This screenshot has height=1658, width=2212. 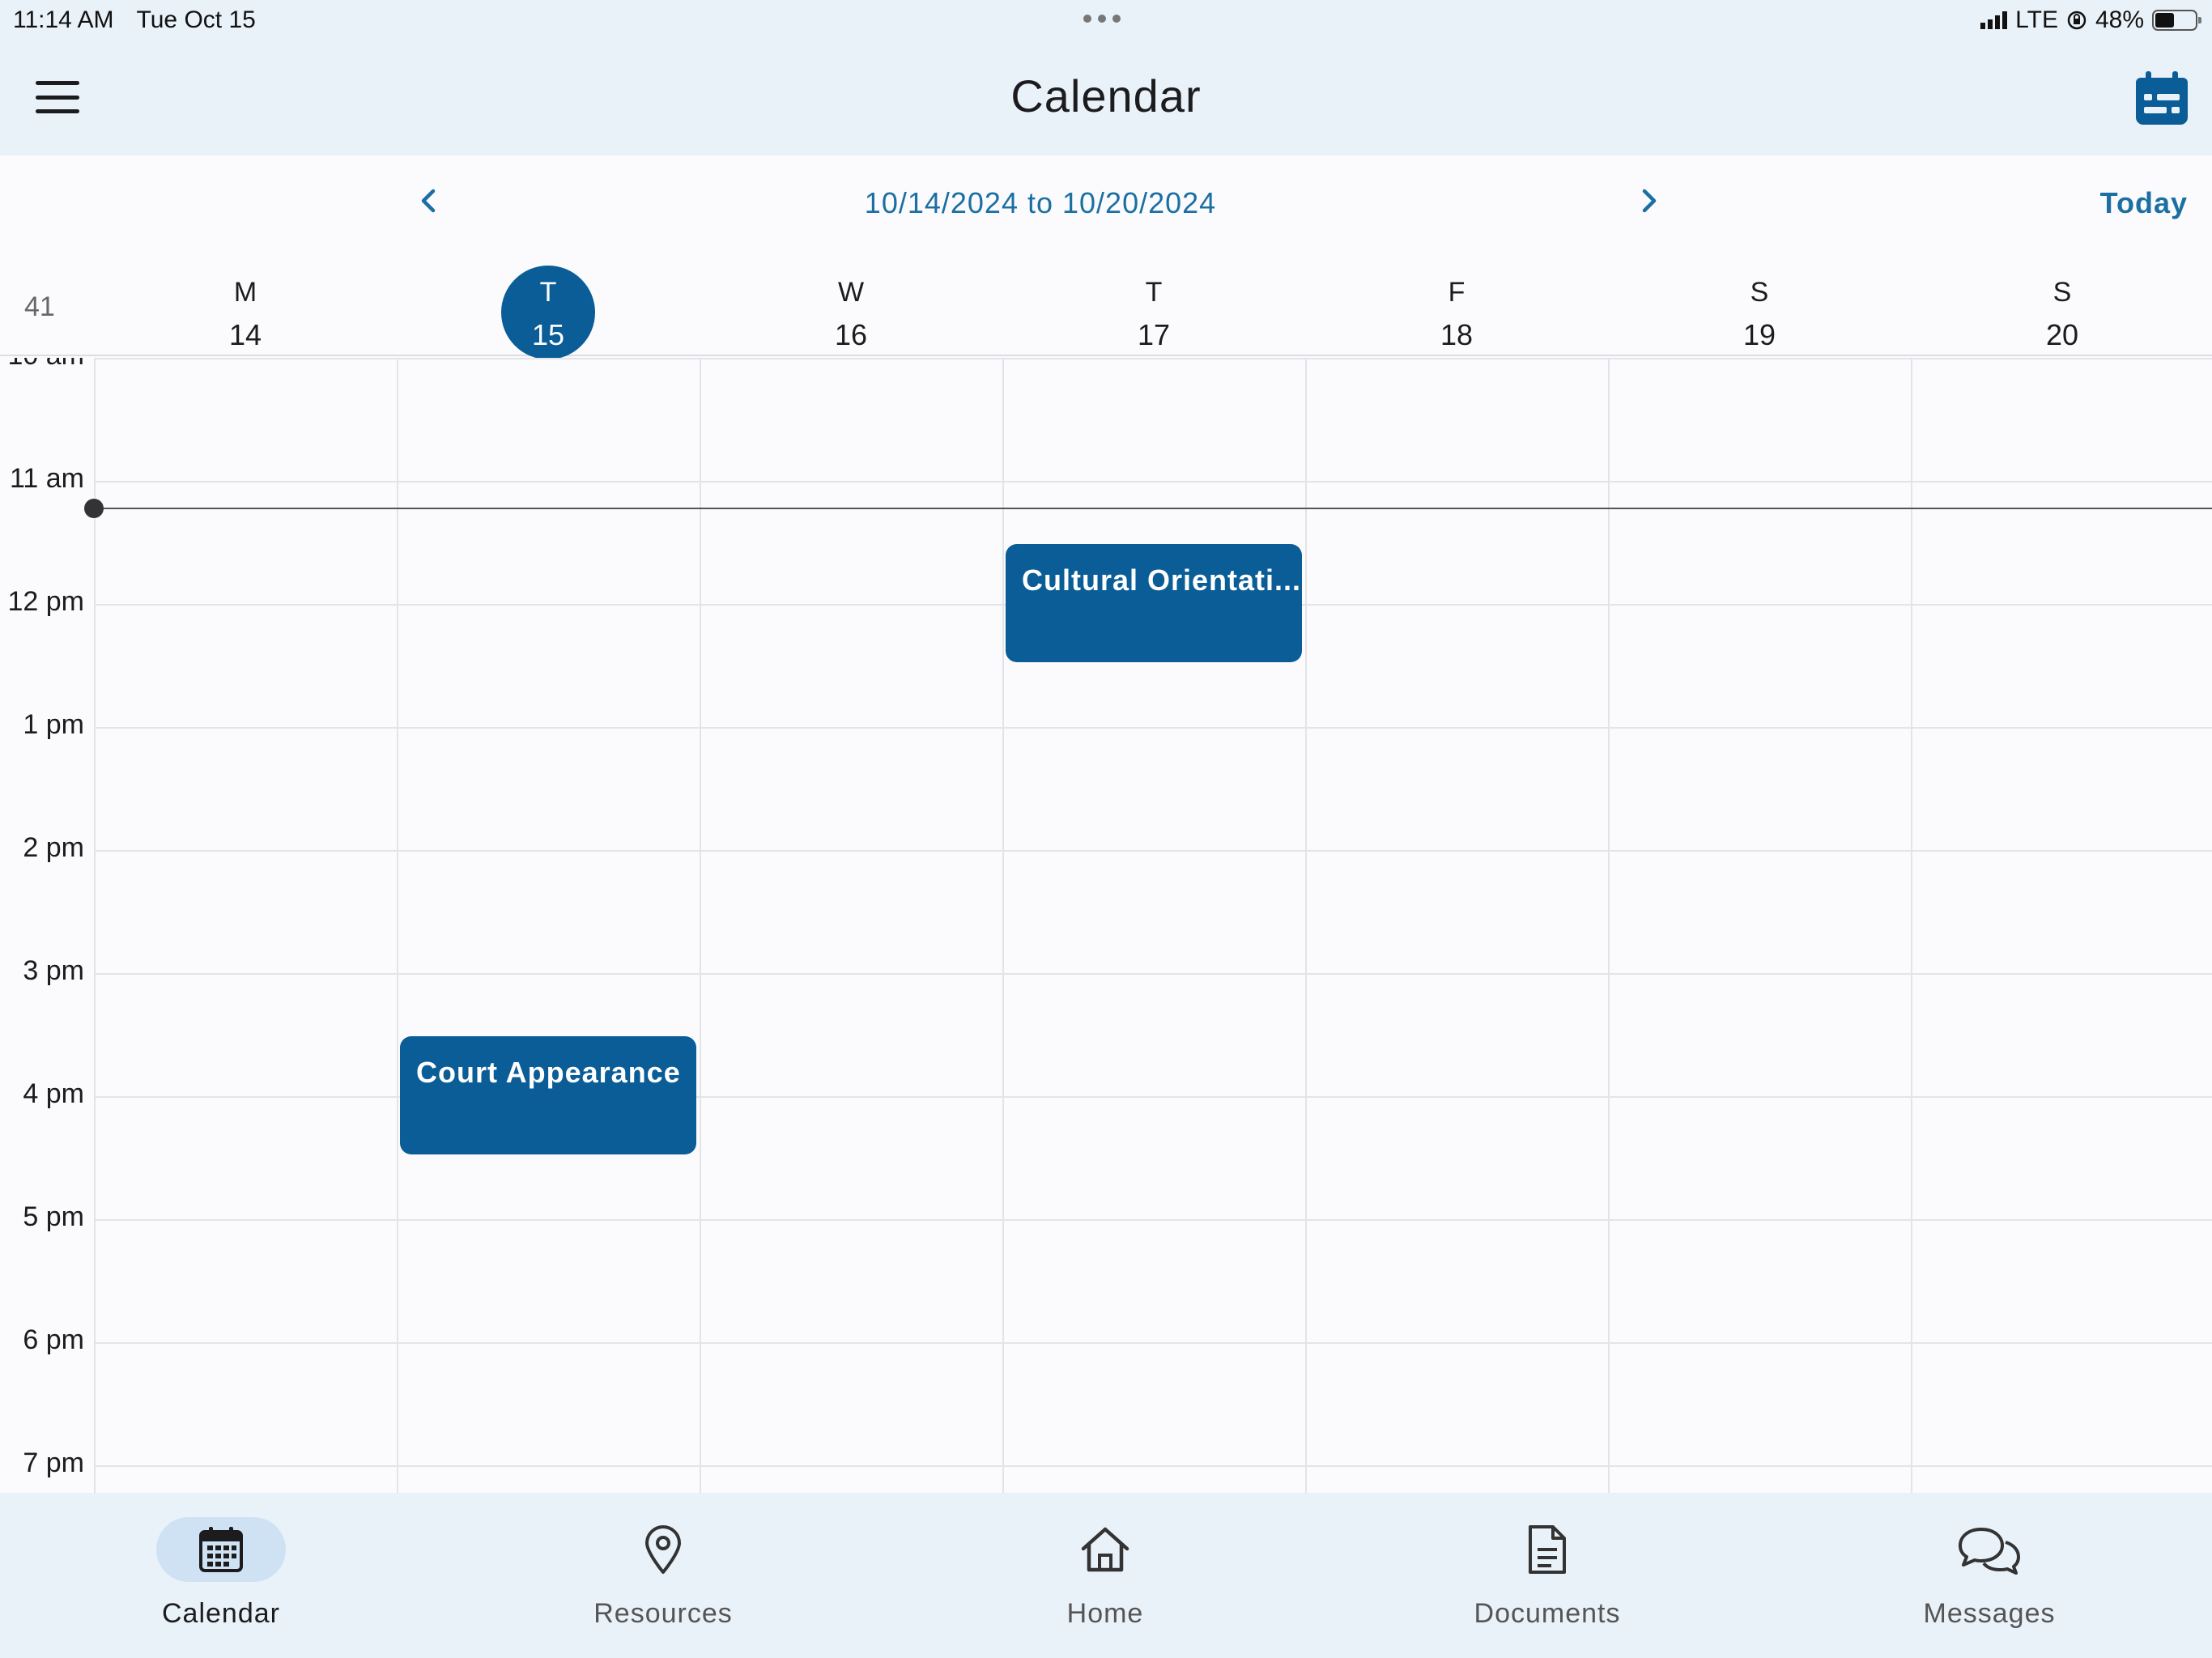 What do you see at coordinates (245, 292) in the screenshot?
I see `day-letter: M` at bounding box center [245, 292].